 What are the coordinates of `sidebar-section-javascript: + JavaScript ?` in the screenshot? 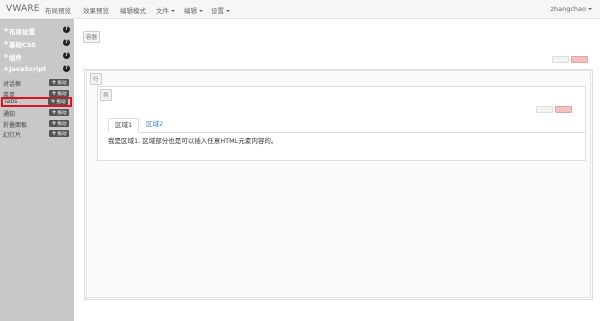 It's located at (37, 69).